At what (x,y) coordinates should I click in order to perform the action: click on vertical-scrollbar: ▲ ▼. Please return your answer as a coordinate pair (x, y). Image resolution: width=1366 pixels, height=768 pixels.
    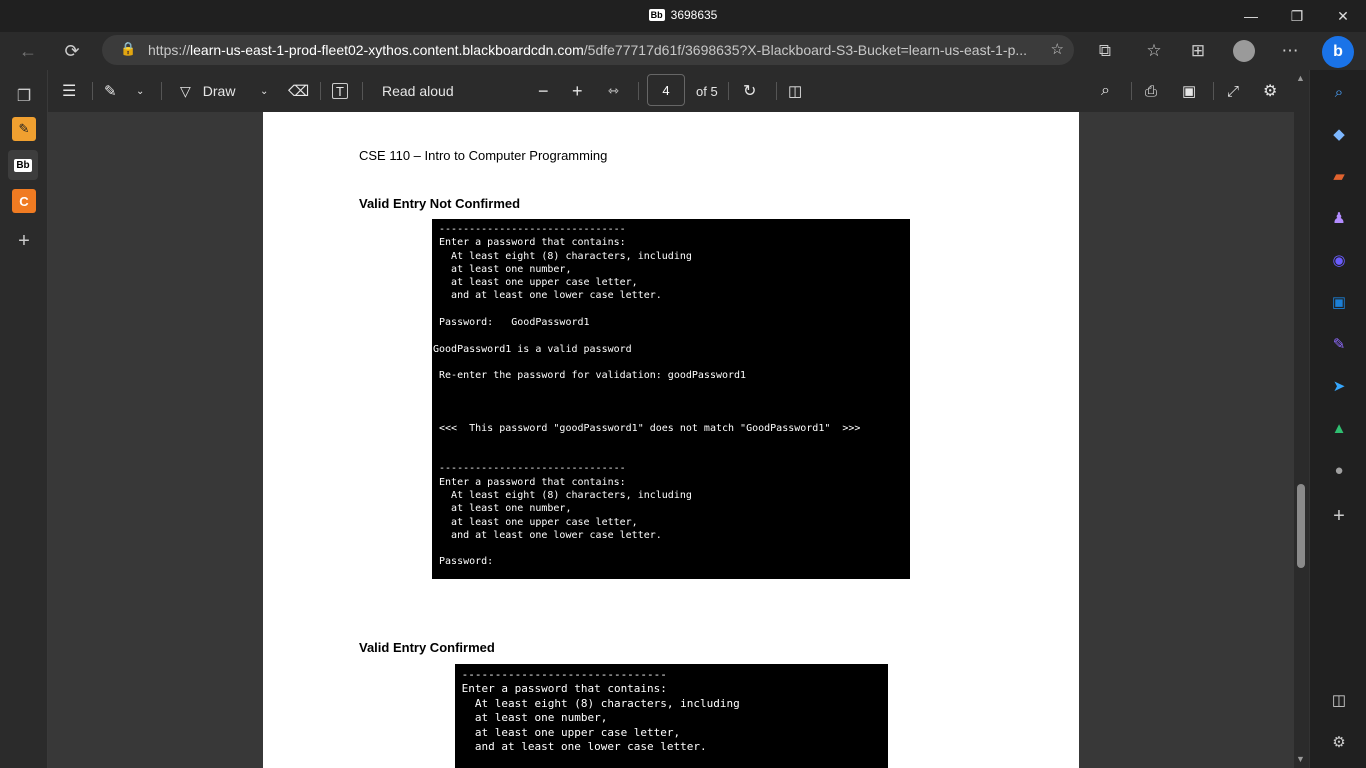
    Looking at the image, I should click on (1301, 419).